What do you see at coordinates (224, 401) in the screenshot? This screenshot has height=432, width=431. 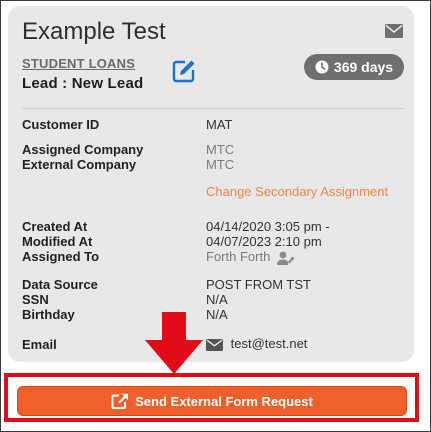 I see `send-external-form-request-label: Send External Form Request` at bounding box center [224, 401].